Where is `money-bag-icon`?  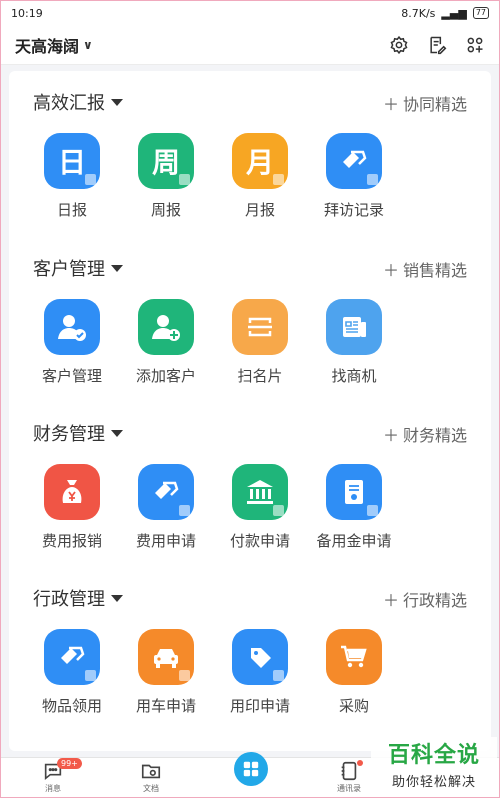
money-bag-icon is located at coordinates (72, 492).